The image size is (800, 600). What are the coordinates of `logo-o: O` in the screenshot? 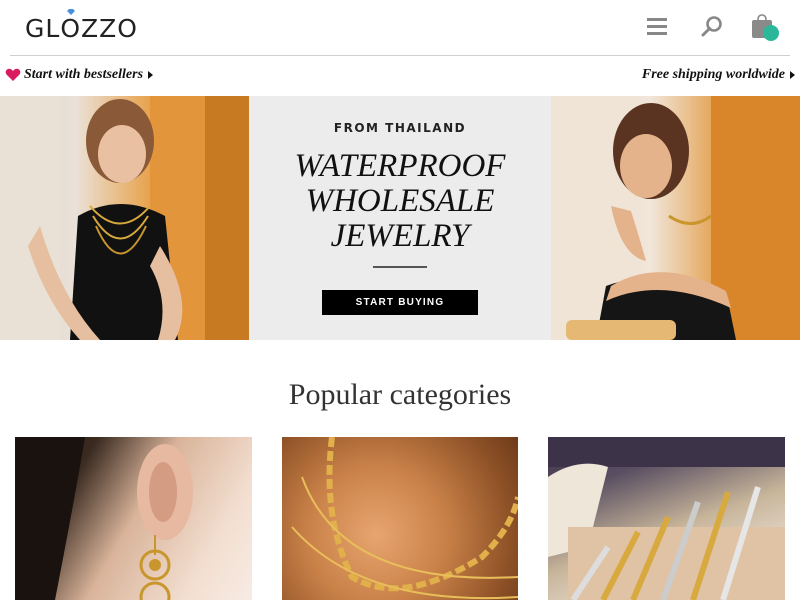 It's located at (70, 26).